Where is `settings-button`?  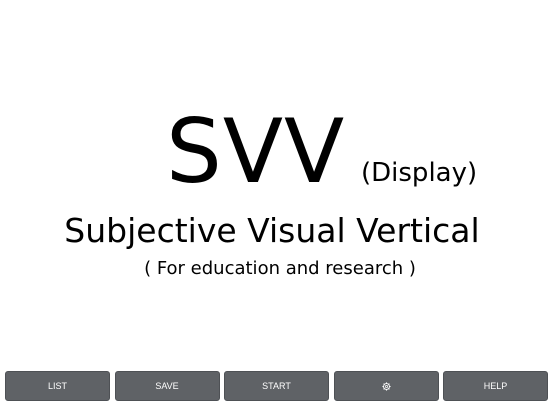
settings-button is located at coordinates (386, 386).